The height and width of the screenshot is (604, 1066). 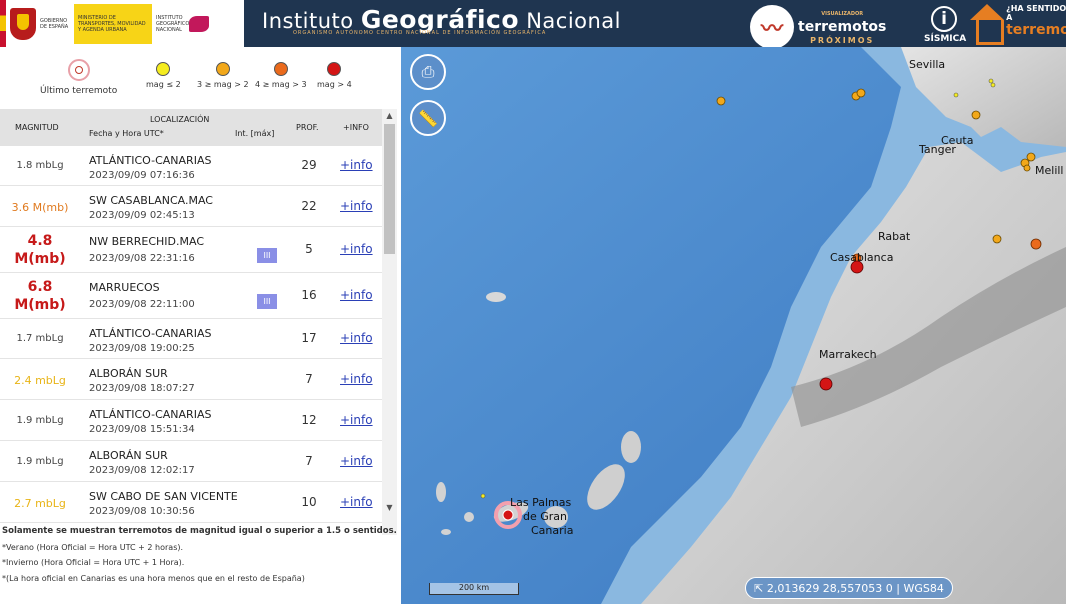 I want to click on col-localizacion: LOCALIZACIÓN, so click(x=179, y=119).